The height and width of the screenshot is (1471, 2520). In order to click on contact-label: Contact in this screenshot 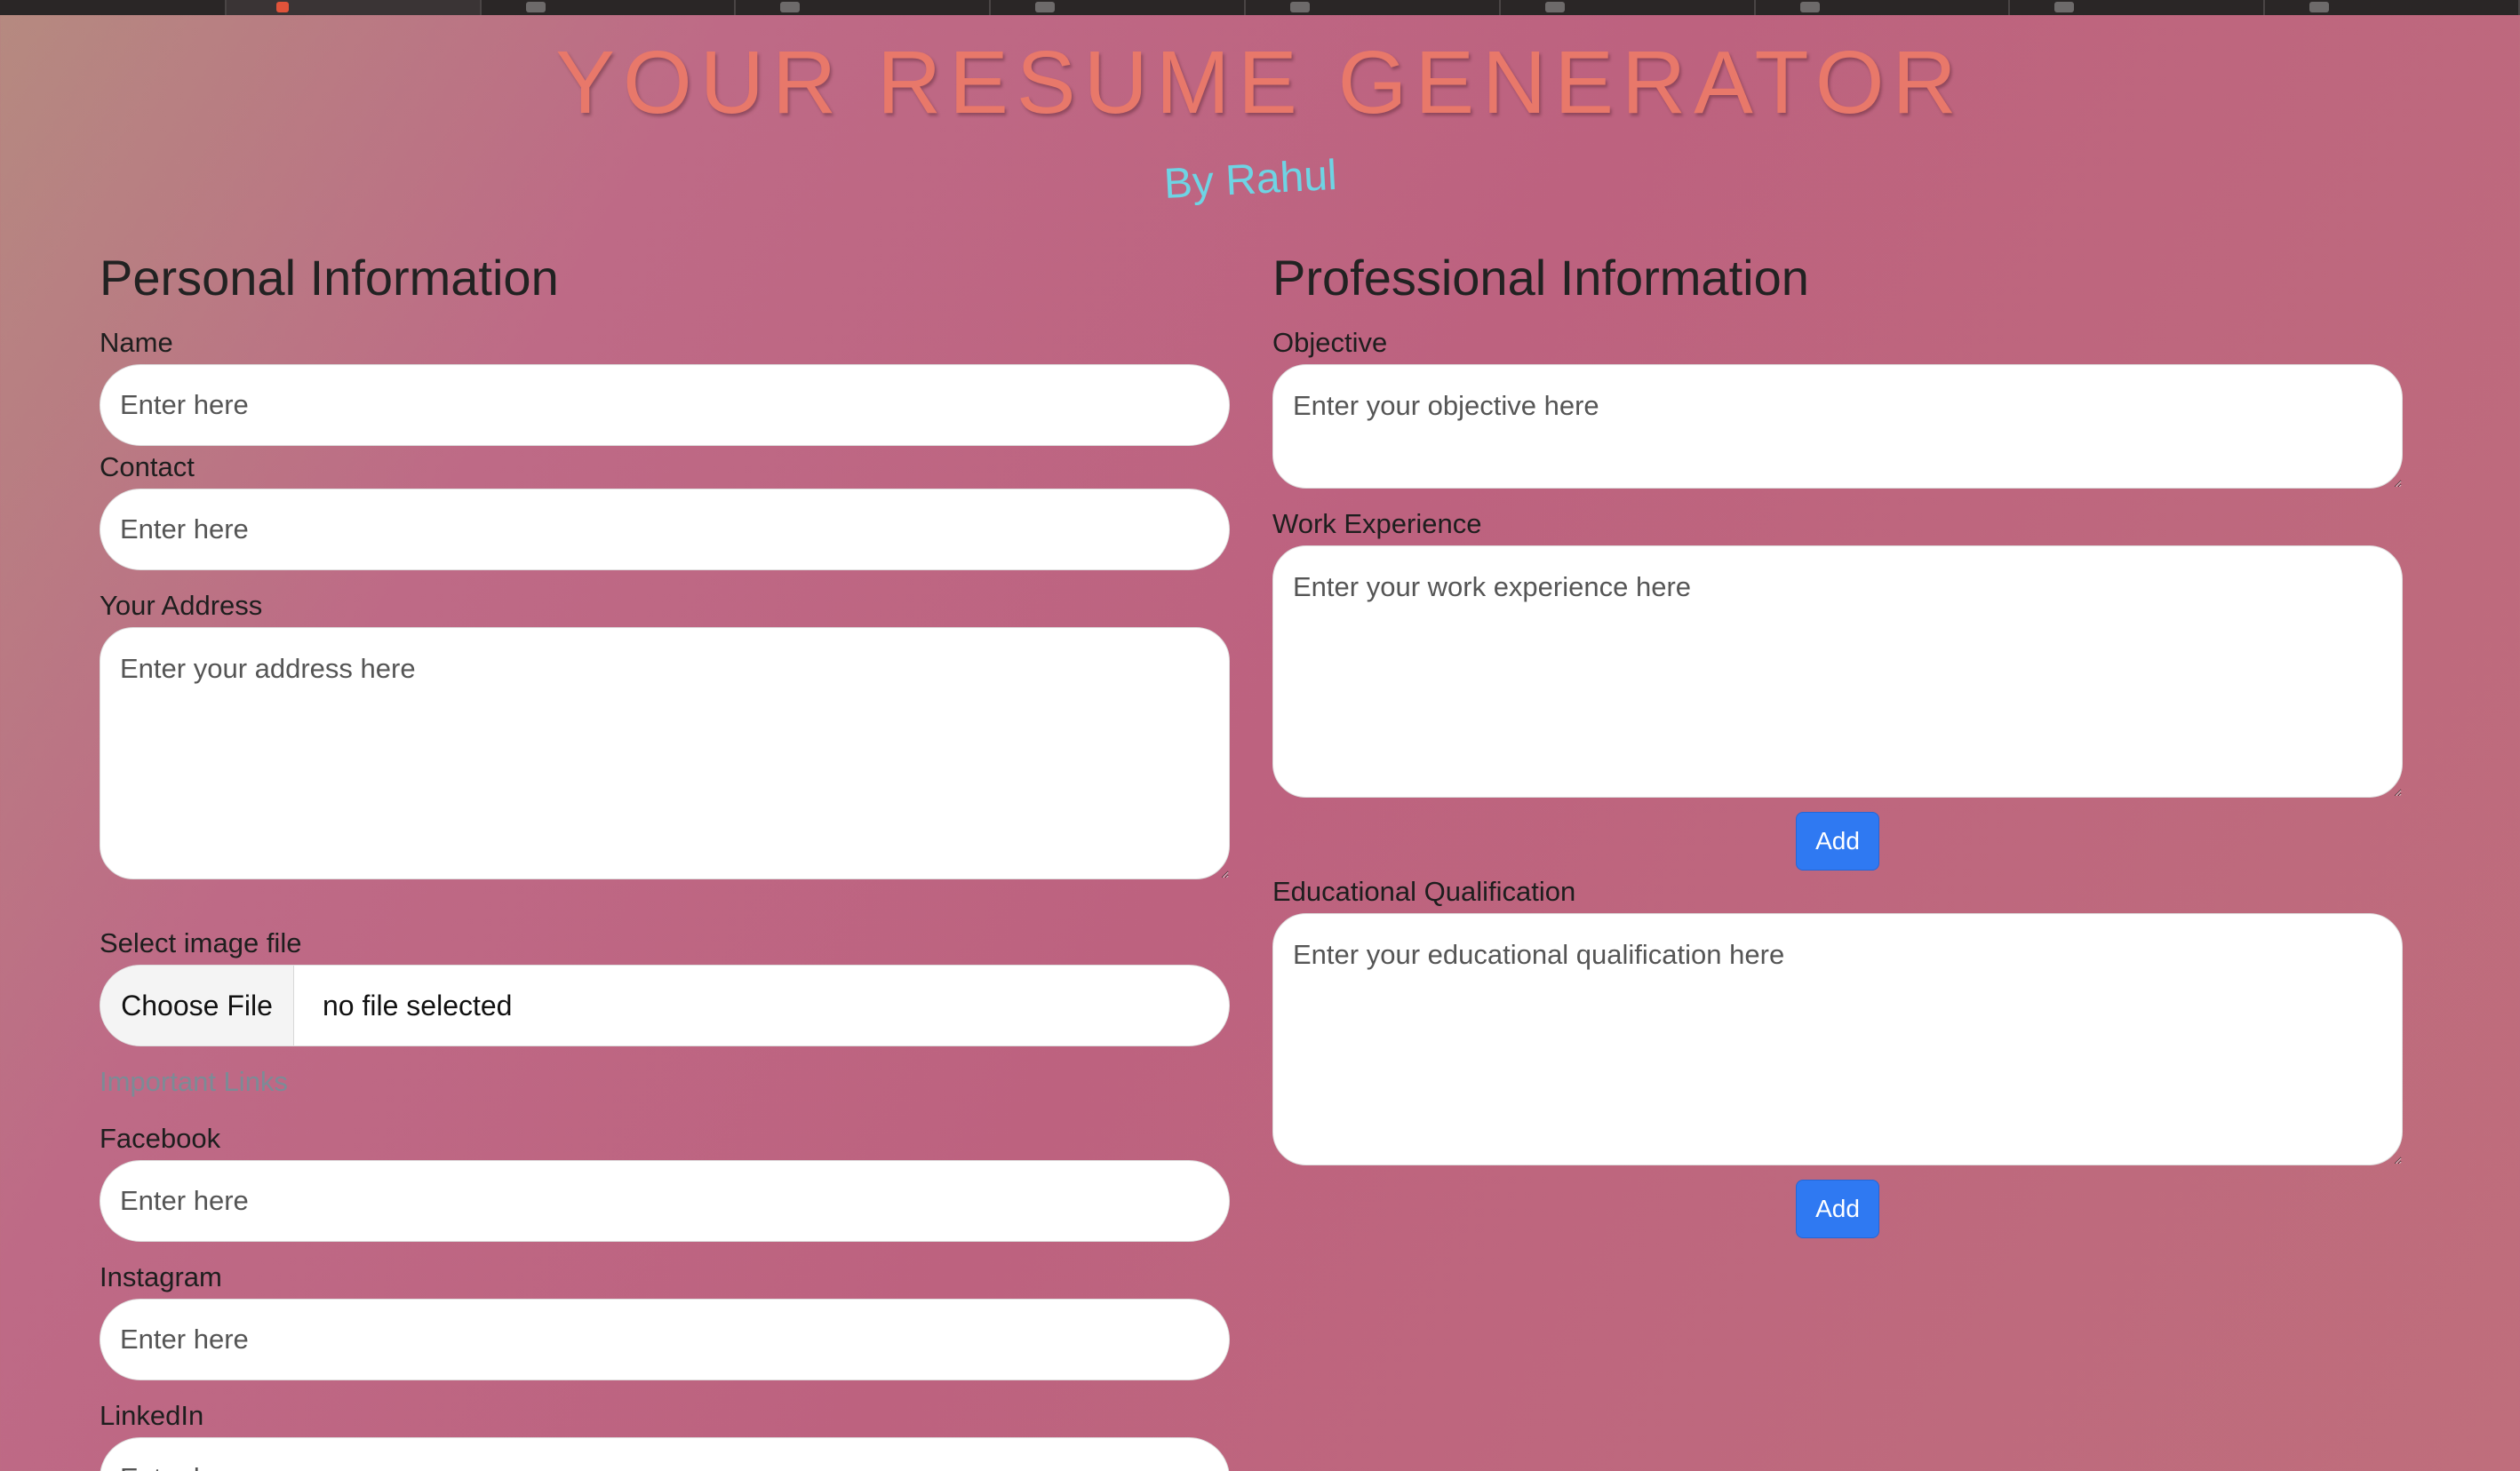, I will do `click(147, 467)`.